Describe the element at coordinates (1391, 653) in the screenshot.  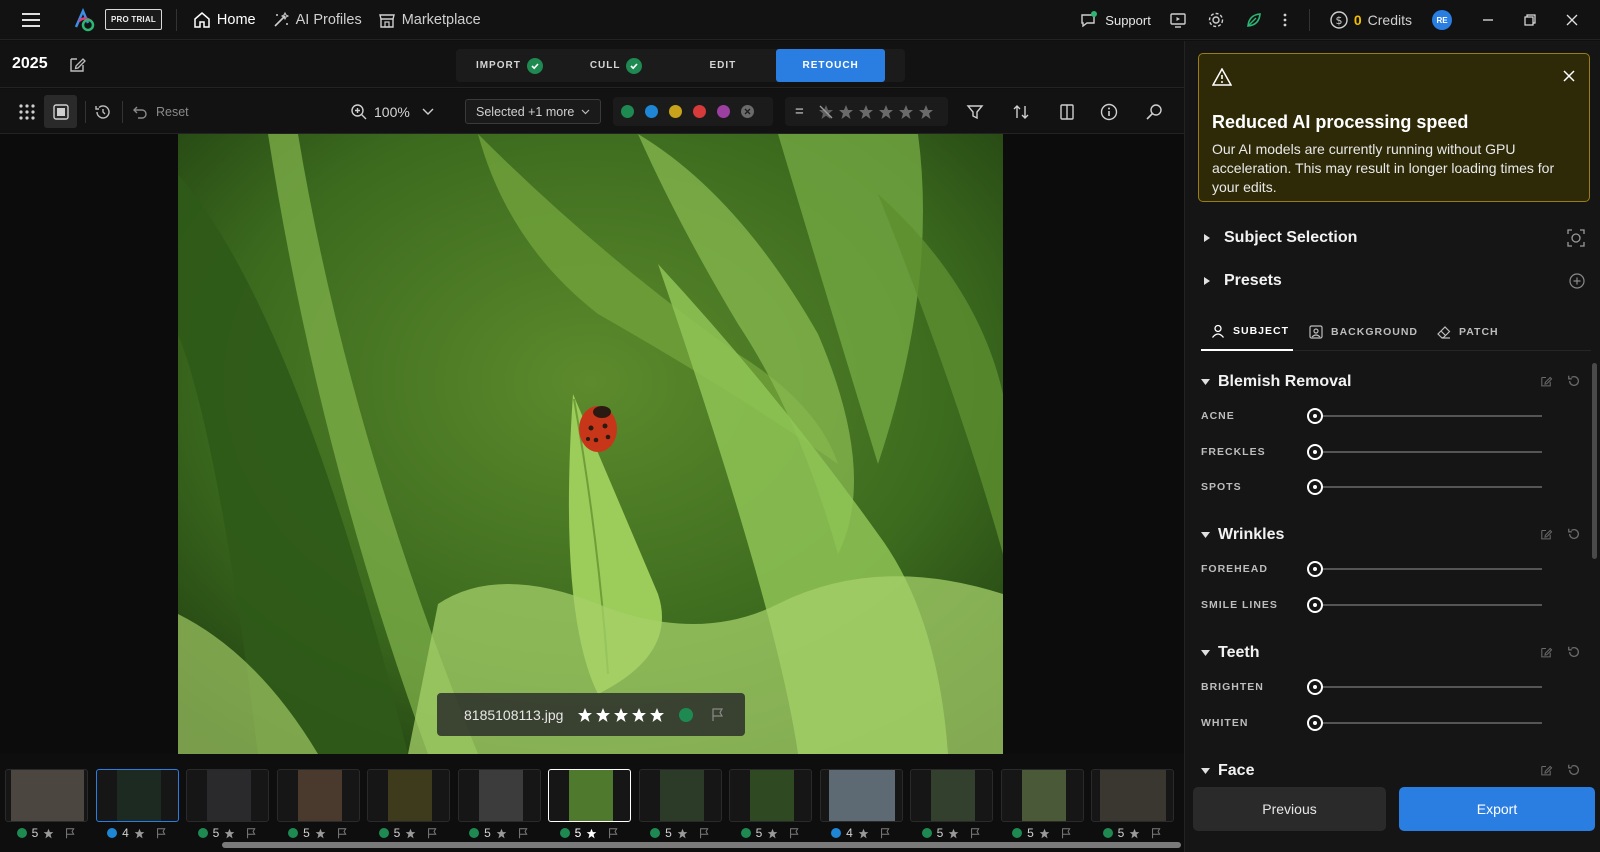
I see `adjustment-group-header: Teeth` at that location.